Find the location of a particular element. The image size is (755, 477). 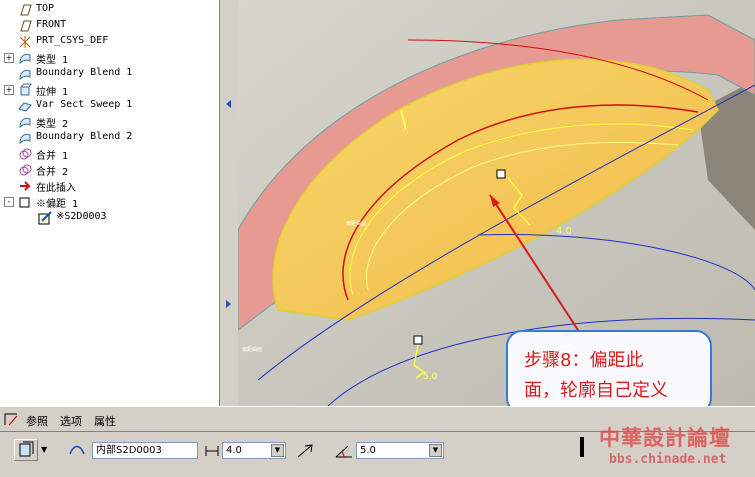

reference-field: 内部S2D0003 is located at coordinates (145, 450).